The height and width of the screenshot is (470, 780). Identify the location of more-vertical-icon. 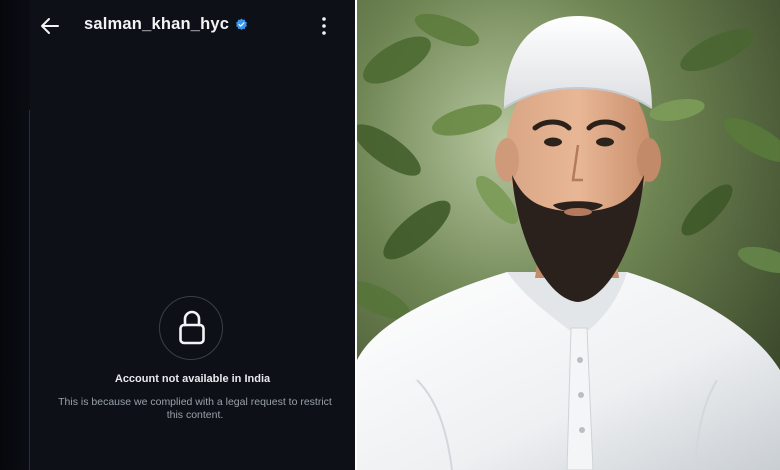
(324, 26).